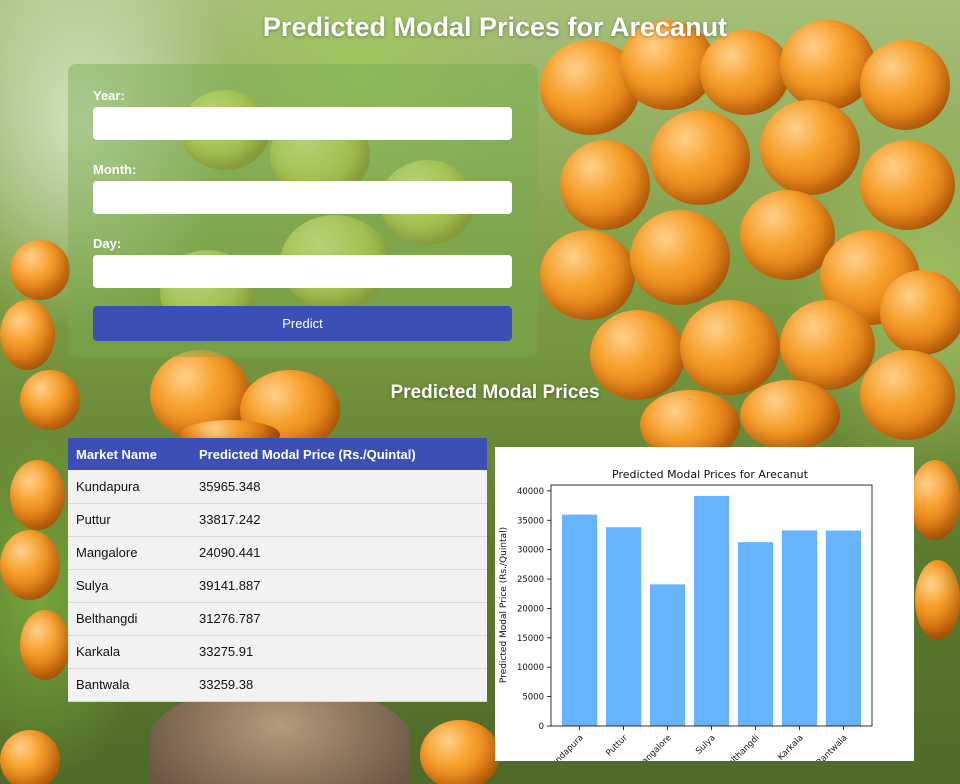  What do you see at coordinates (706, 745) in the screenshot?
I see `x-tick-label: Sulya` at bounding box center [706, 745].